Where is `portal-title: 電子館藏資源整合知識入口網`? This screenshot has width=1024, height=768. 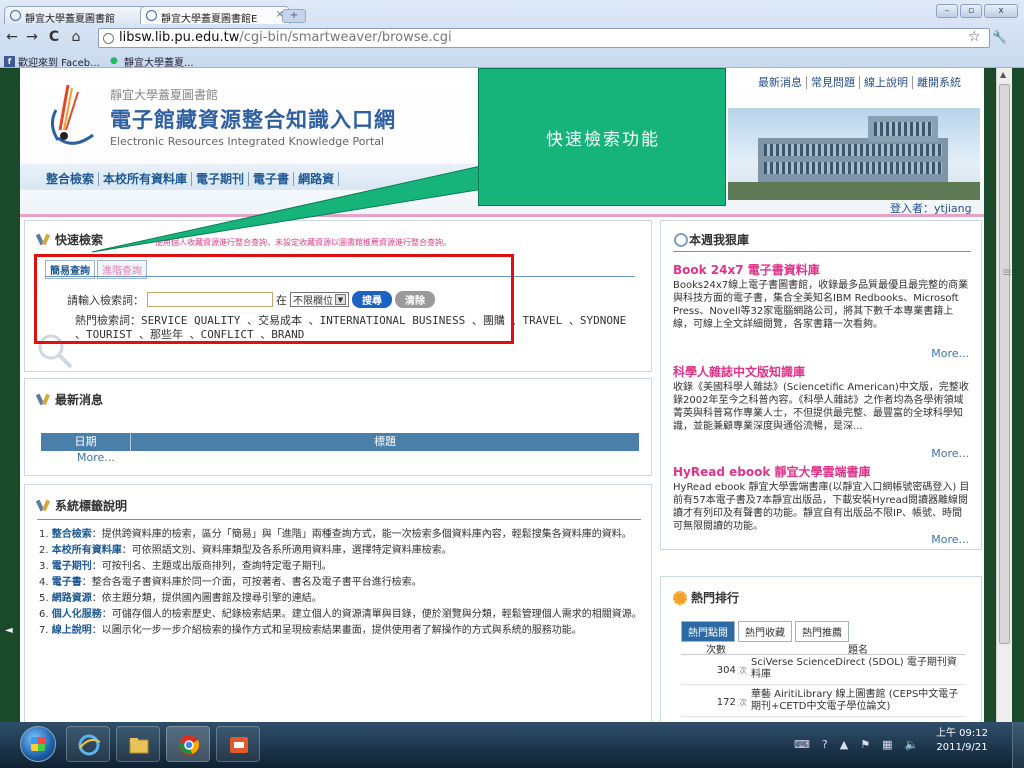
portal-title: 電子館藏資源整合知識入口網 is located at coordinates (253, 120).